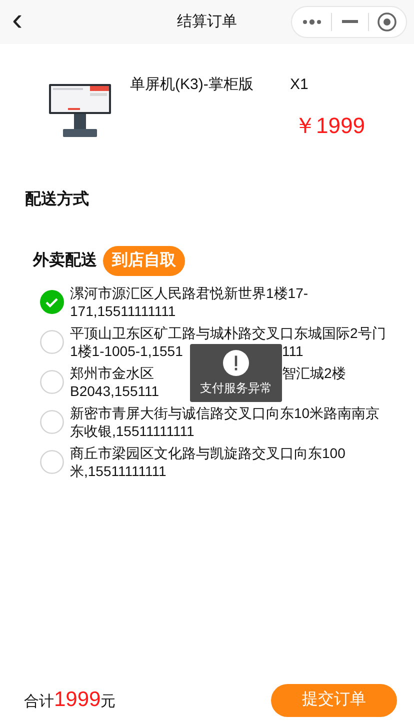 Image resolution: width=414 pixels, height=728 pixels. What do you see at coordinates (293, 351) in the screenshot?
I see `address-text: 111` at bounding box center [293, 351].